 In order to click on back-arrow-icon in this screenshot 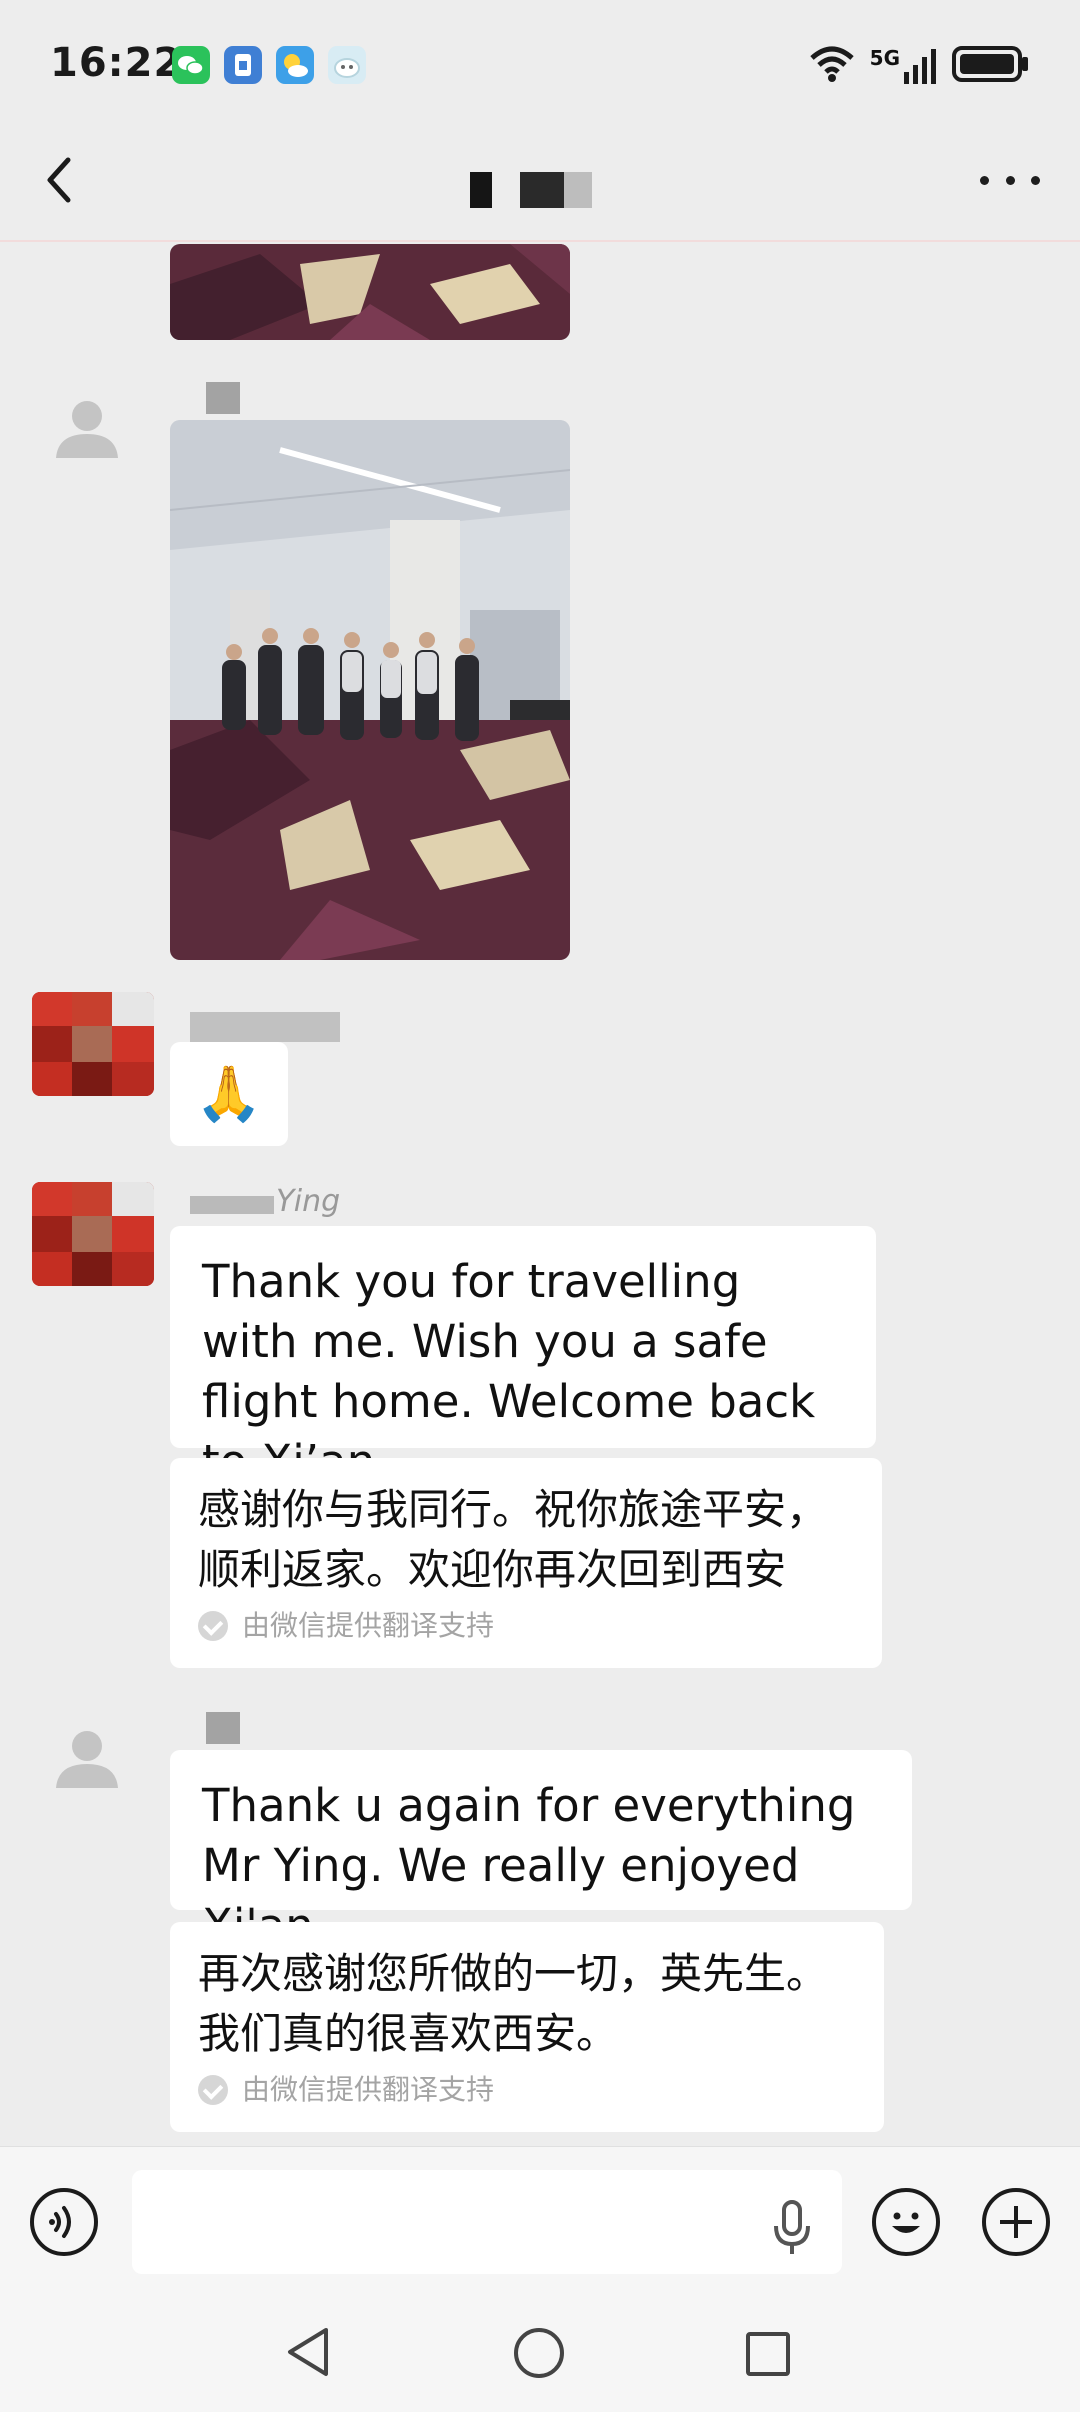, I will do `click(60, 180)`.